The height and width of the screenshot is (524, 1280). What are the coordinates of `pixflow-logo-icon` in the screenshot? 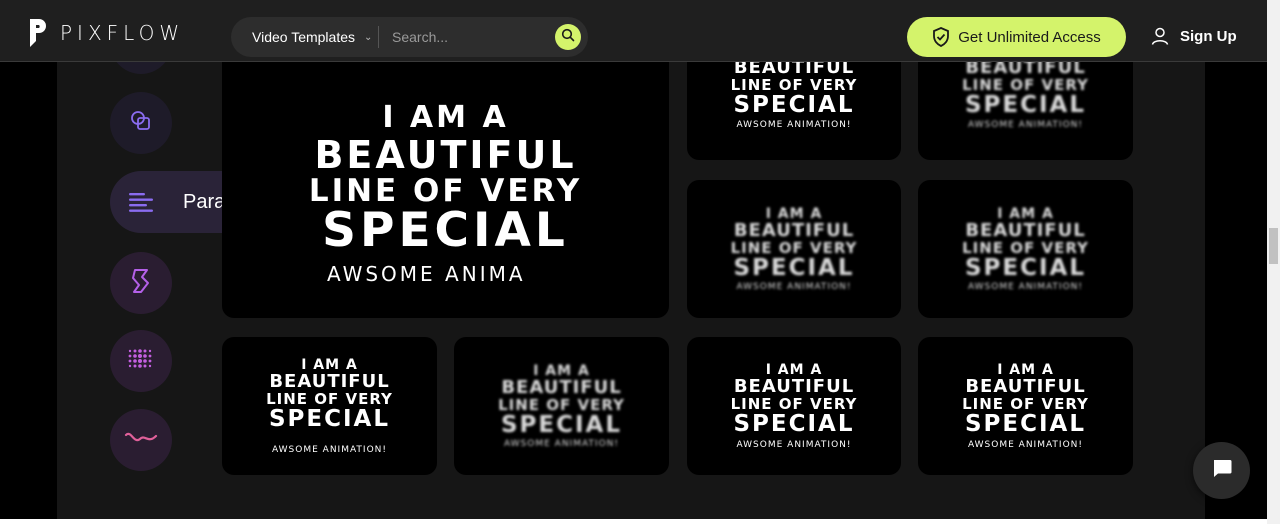 It's located at (37, 33).